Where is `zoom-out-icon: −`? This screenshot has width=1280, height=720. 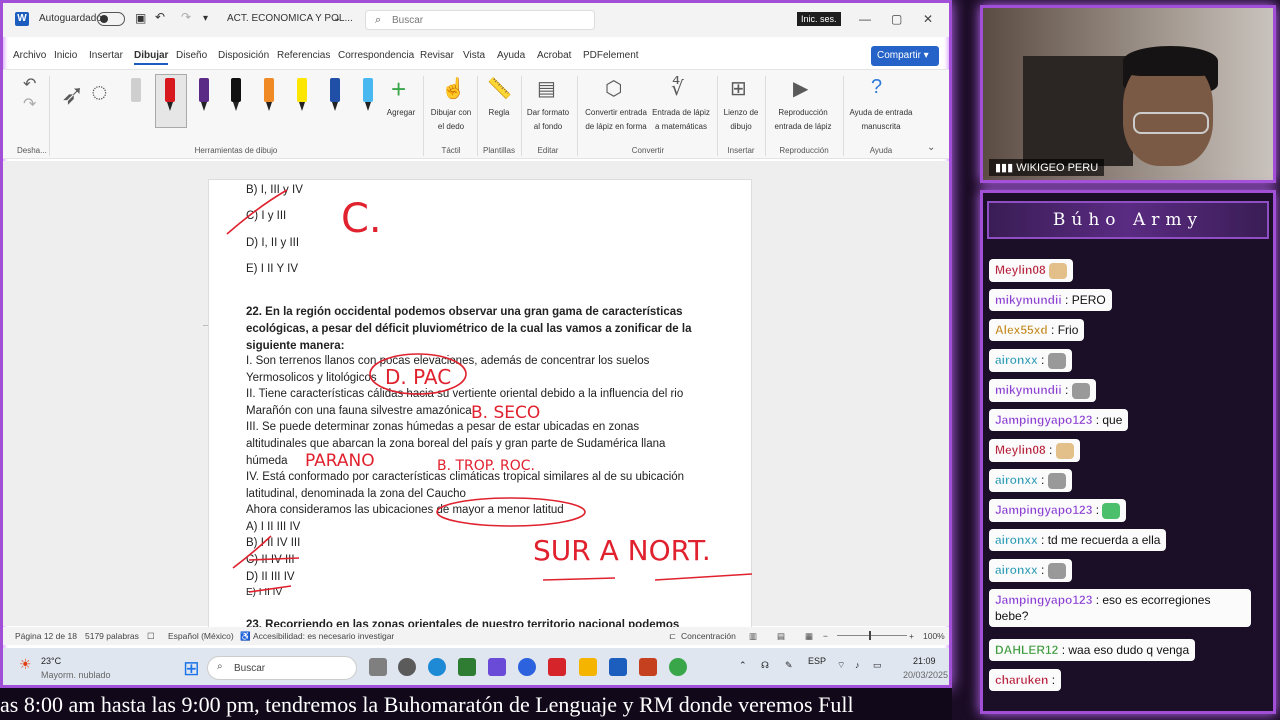
zoom-out-icon: − is located at coordinates (825, 636).